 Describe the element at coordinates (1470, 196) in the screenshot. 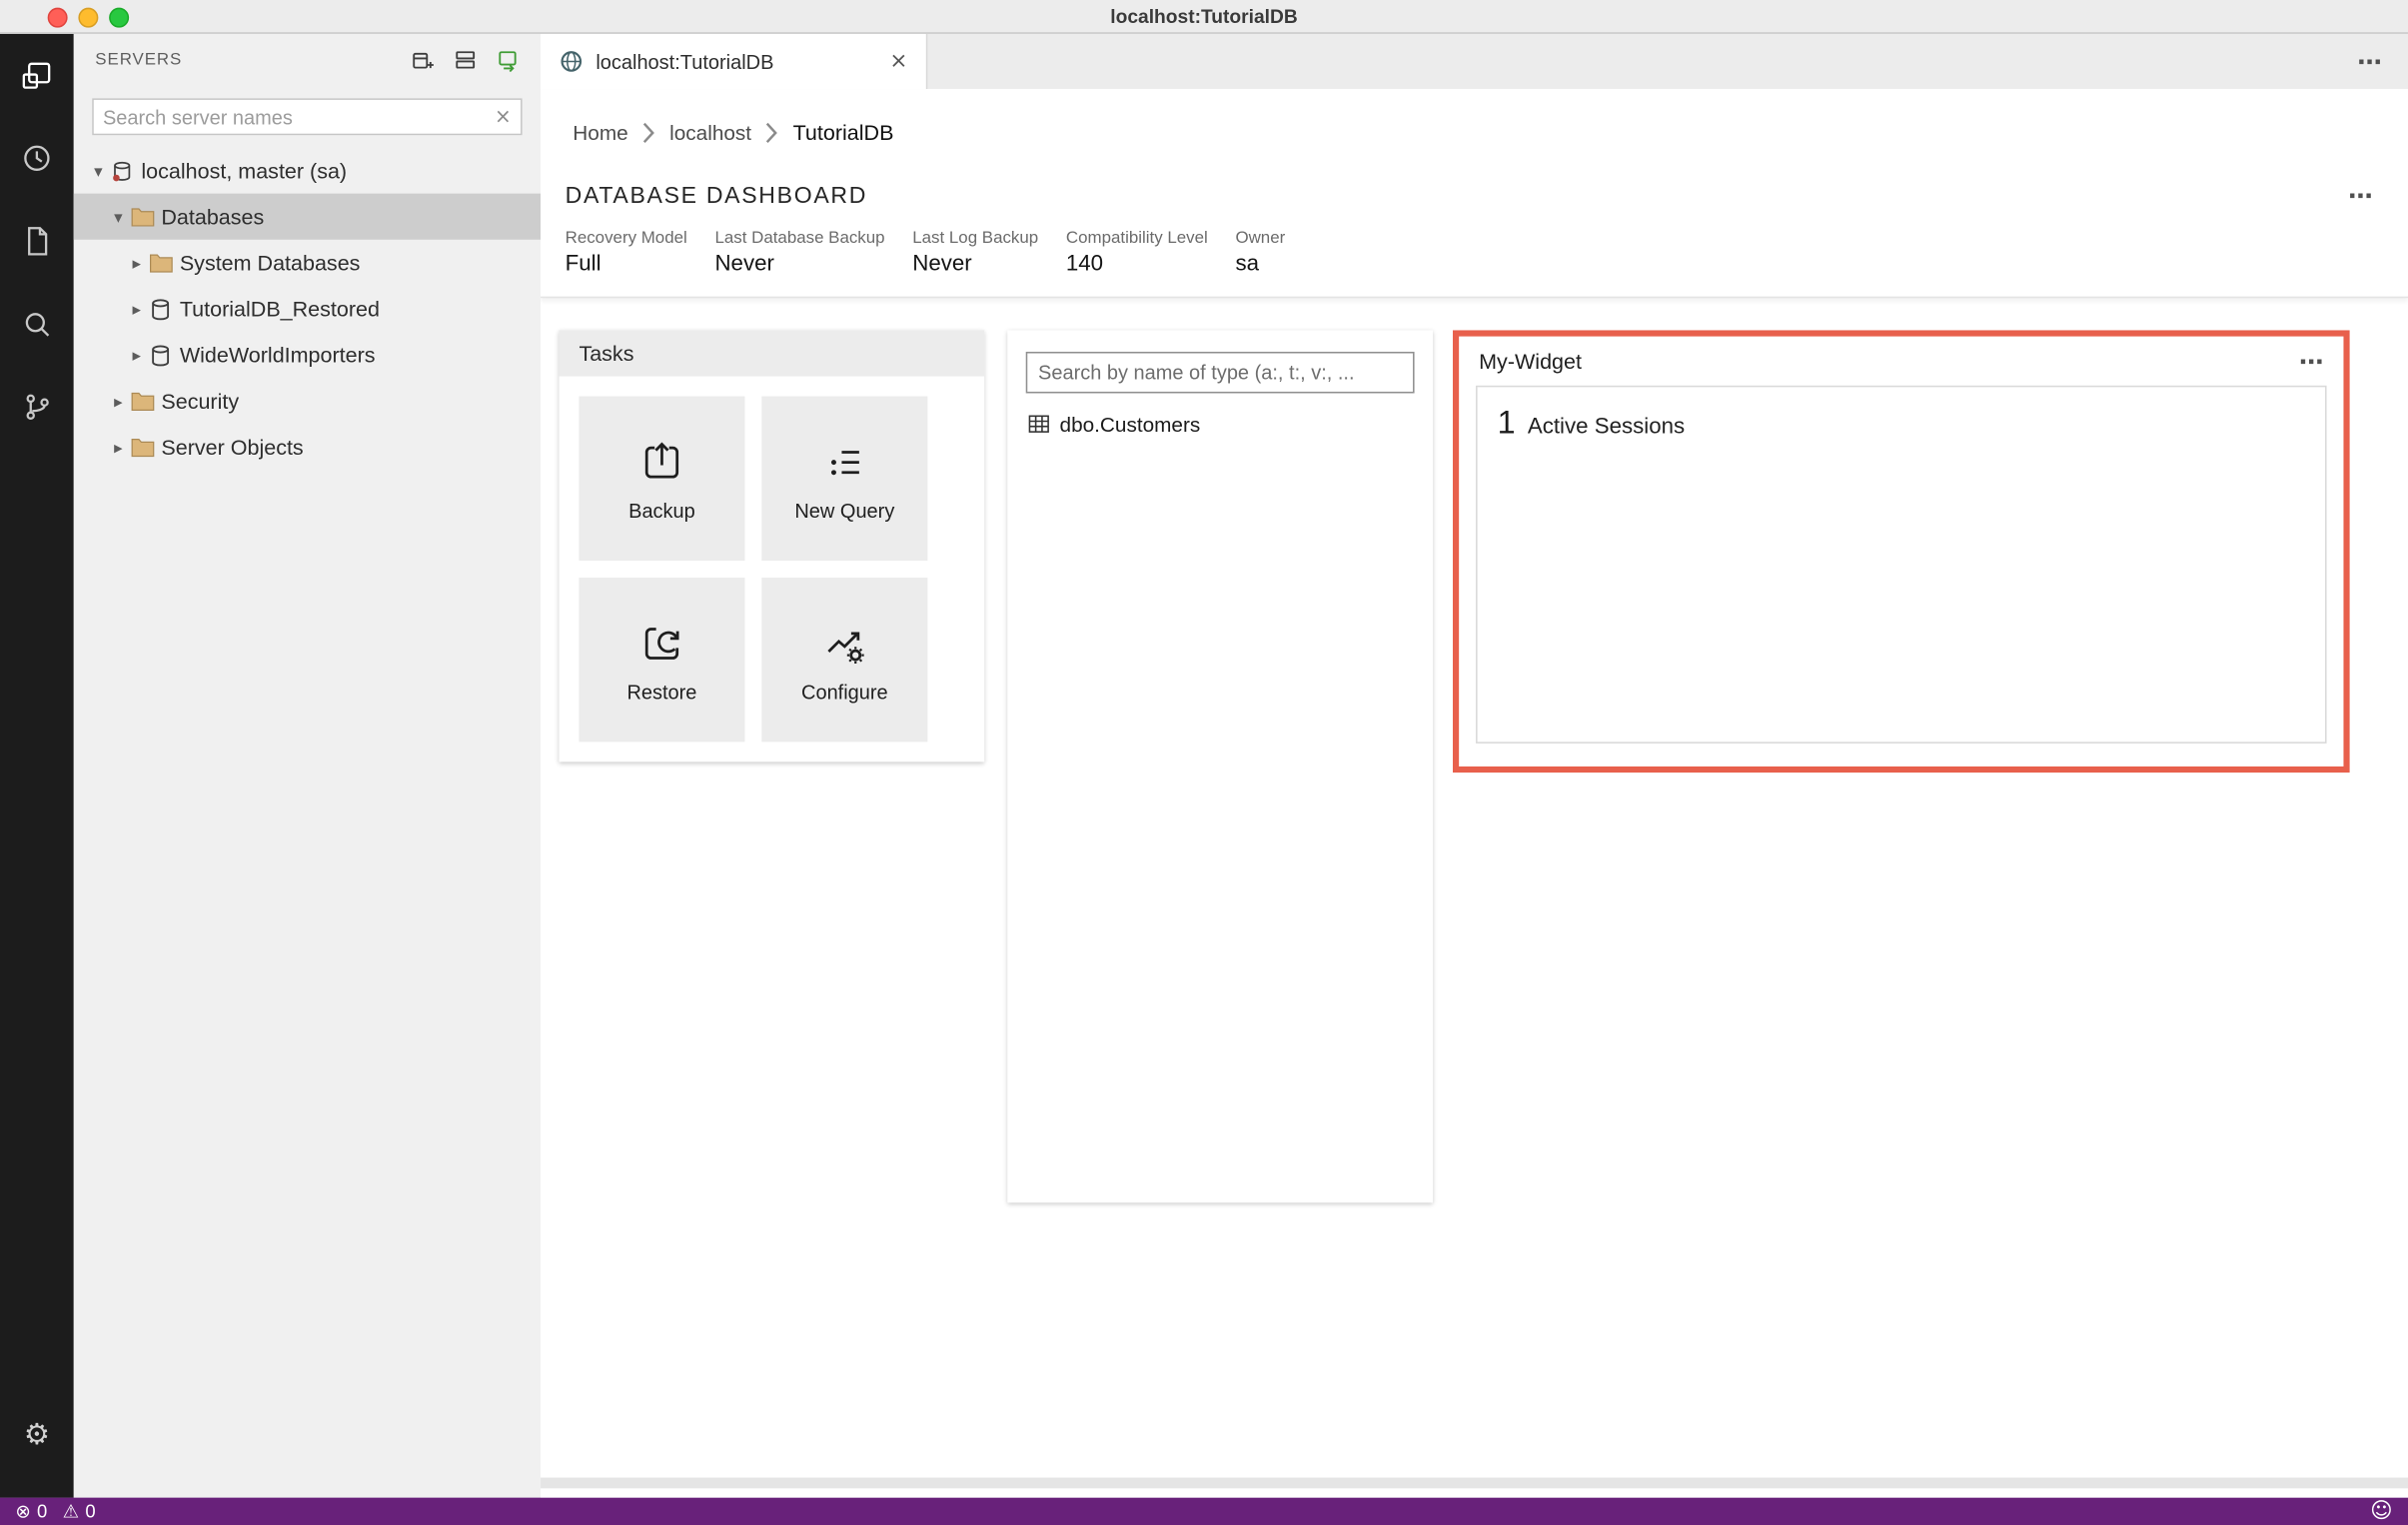

I see `dashboard-title-row: DATABASE DASHBOARD ⋯` at that location.